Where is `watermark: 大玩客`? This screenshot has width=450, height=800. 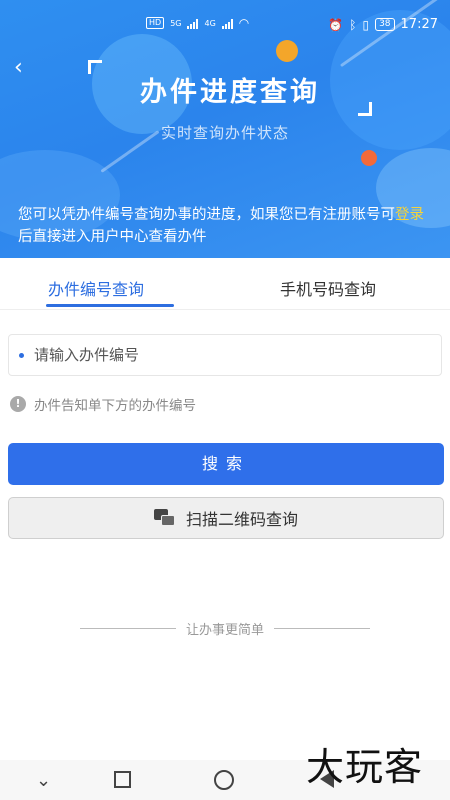 watermark: 大玩客 is located at coordinates (365, 767).